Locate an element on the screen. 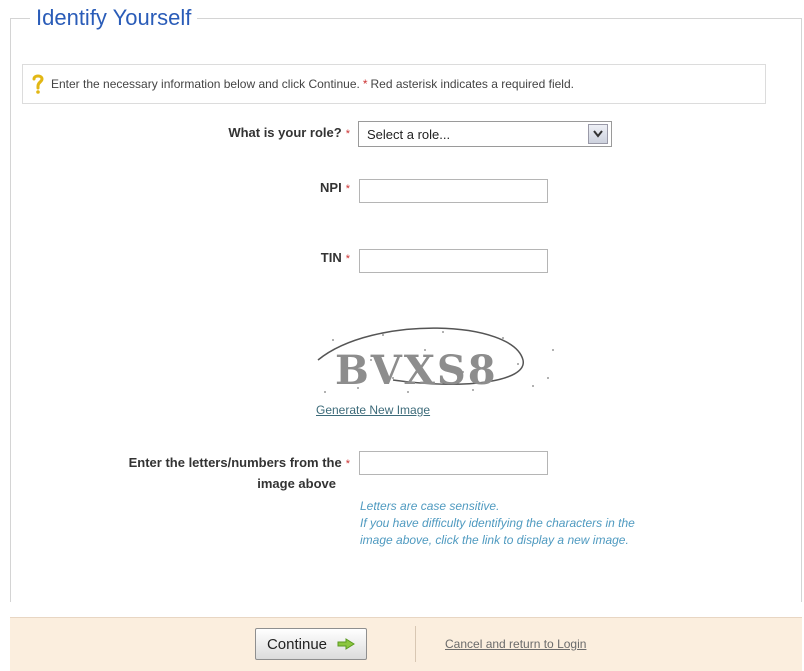  role-label-group: What is your role? * is located at coordinates (250, 132).